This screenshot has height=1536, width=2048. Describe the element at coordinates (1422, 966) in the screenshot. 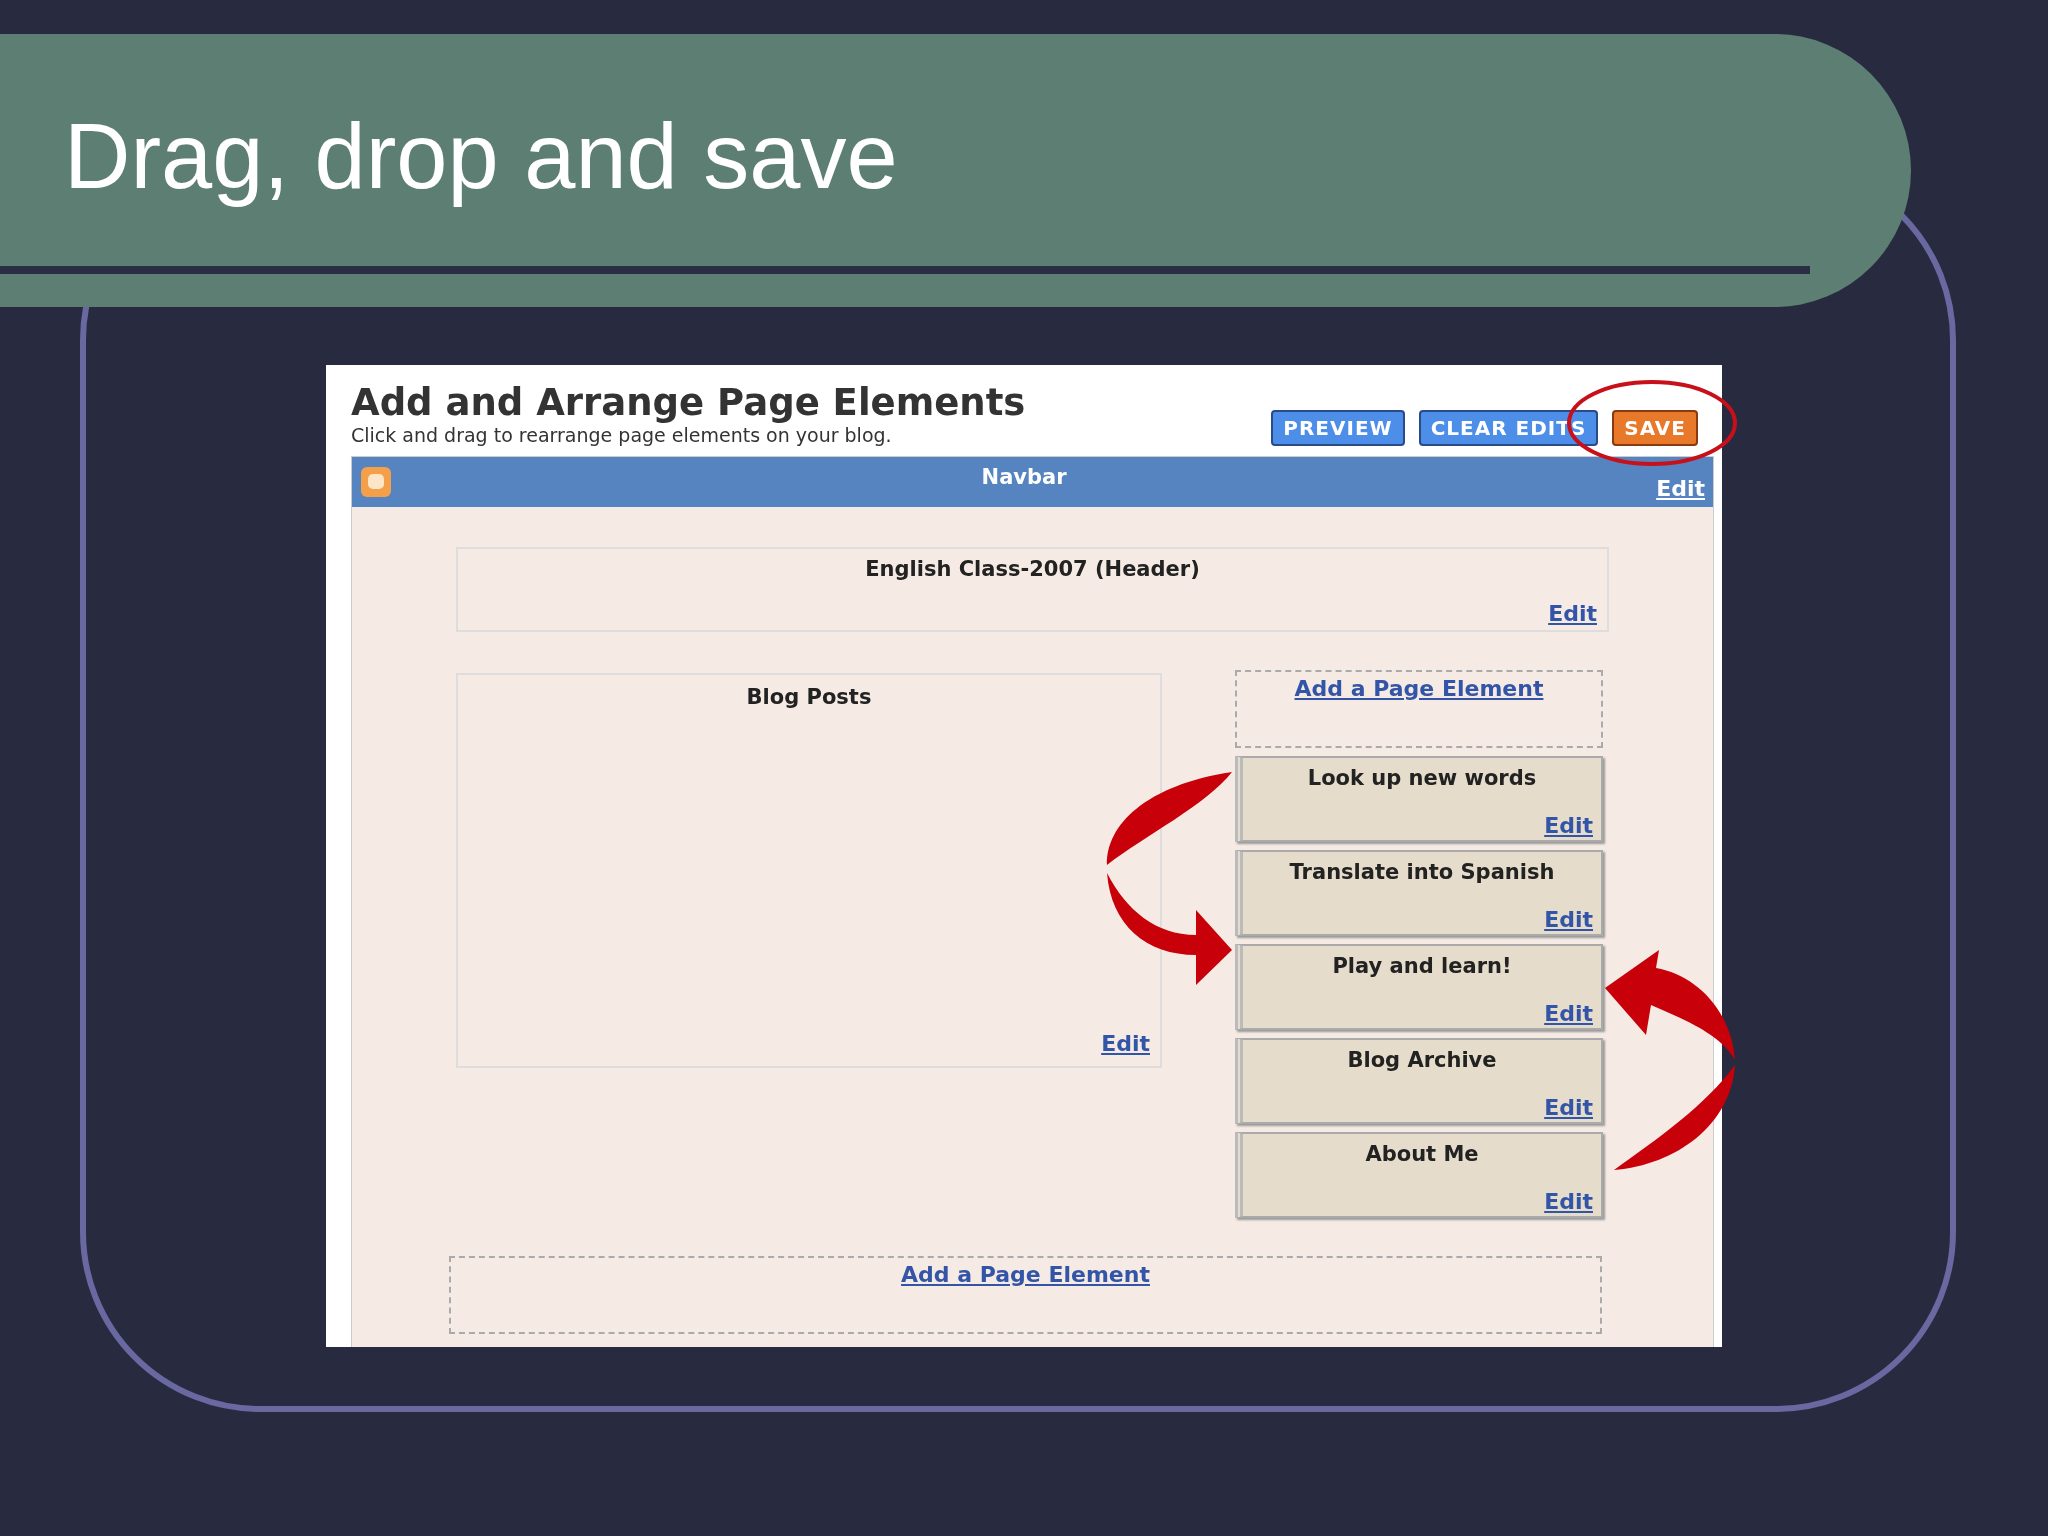

I see `element-title: Play and learn!` at that location.